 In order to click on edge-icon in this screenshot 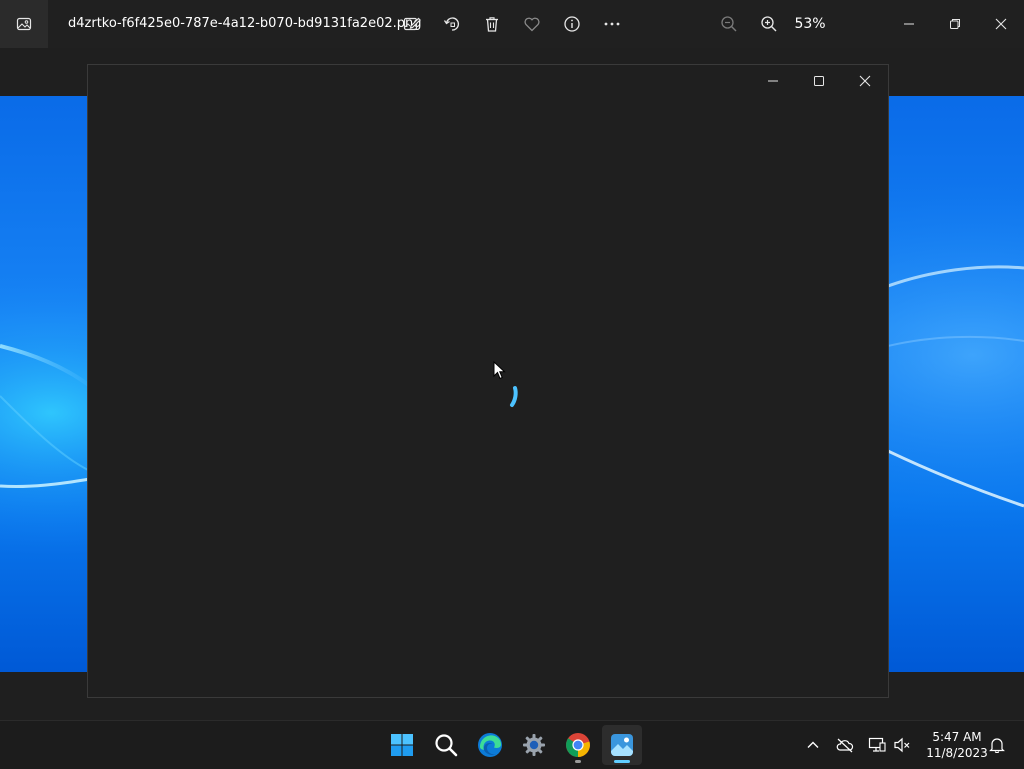, I will do `click(490, 745)`.